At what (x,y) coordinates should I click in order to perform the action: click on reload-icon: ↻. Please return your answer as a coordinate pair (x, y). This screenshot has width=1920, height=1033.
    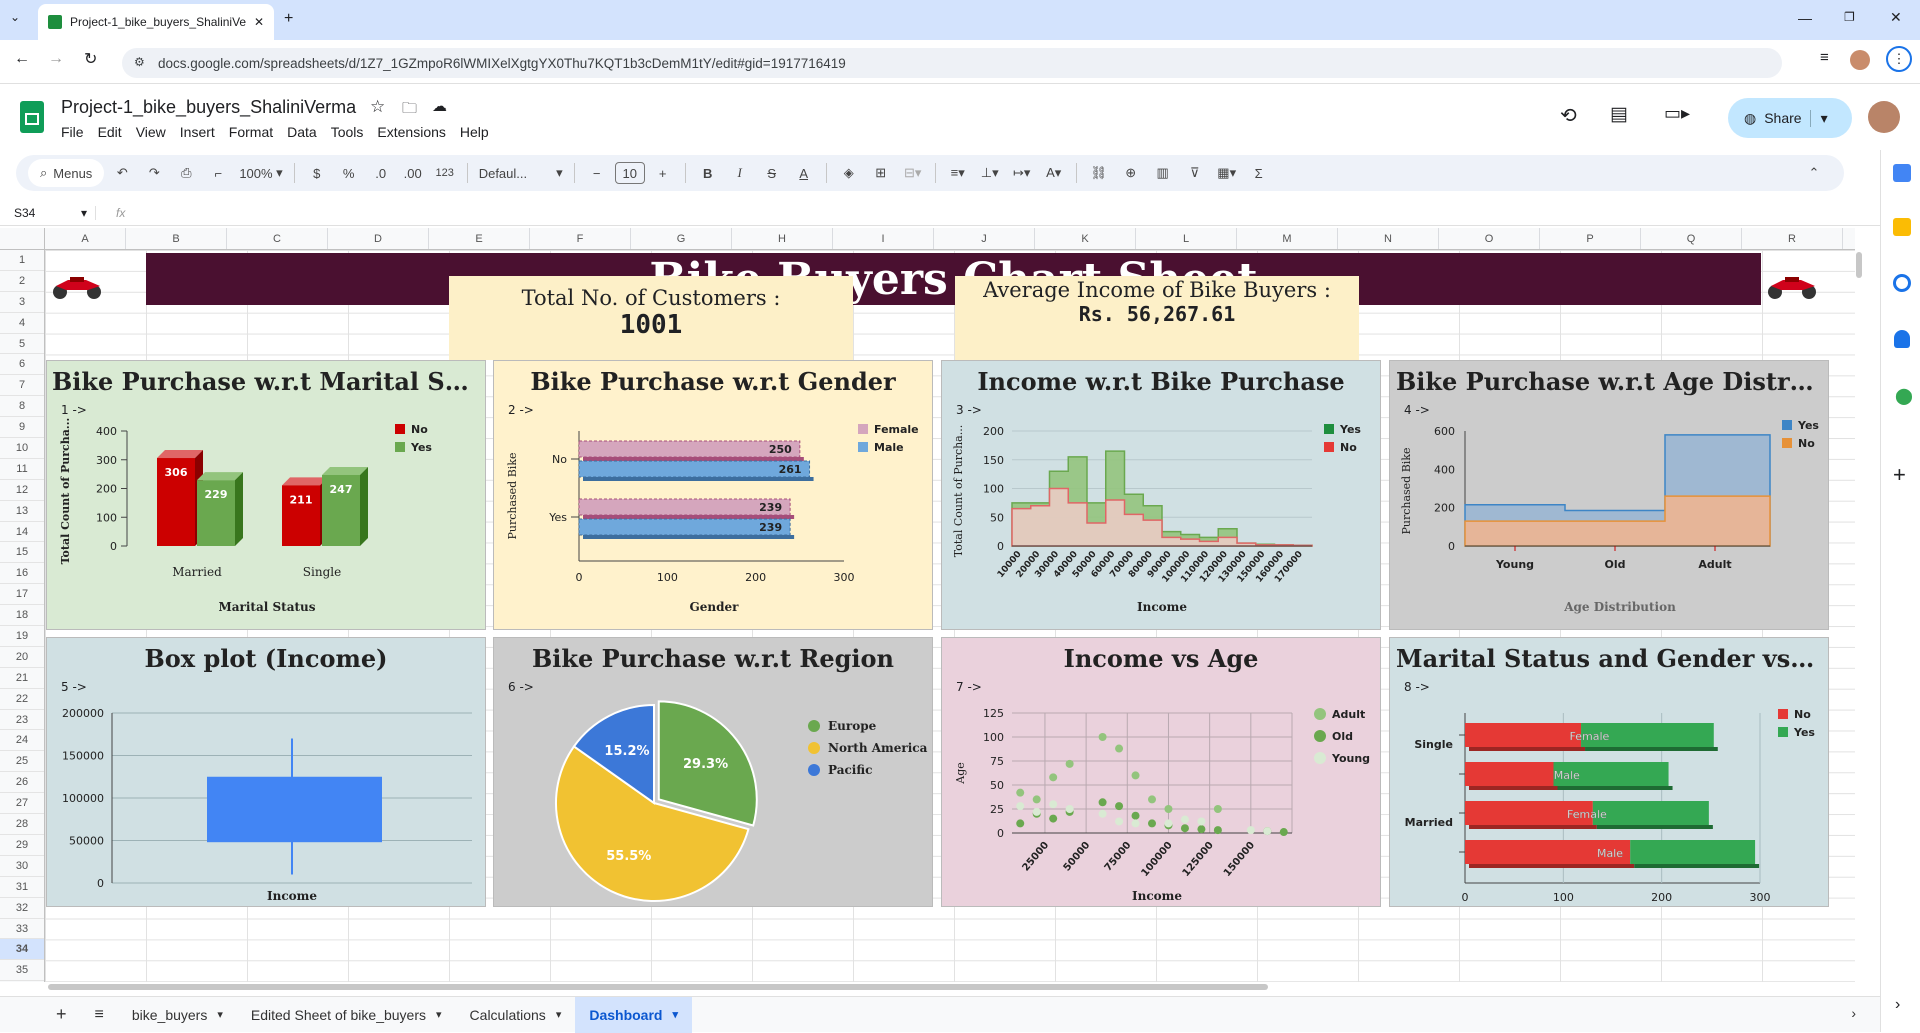
    Looking at the image, I should click on (90, 59).